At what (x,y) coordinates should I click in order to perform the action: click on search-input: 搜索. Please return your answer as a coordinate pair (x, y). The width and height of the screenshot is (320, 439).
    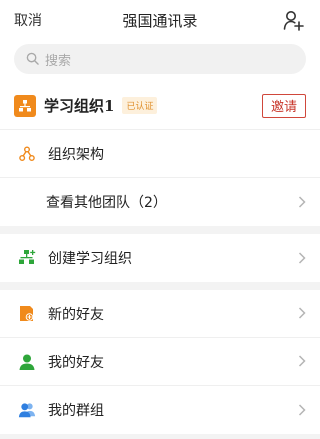
    Looking at the image, I should click on (160, 59).